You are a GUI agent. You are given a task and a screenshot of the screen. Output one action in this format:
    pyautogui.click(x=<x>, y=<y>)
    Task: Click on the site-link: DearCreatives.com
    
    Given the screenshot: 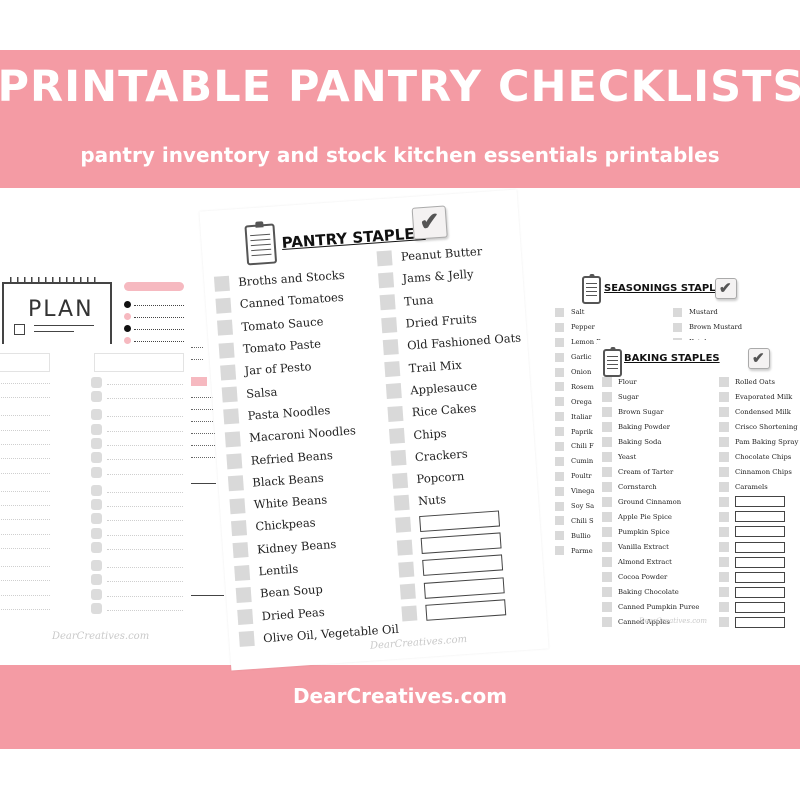 What is the action you would take?
    pyautogui.click(x=400, y=696)
    